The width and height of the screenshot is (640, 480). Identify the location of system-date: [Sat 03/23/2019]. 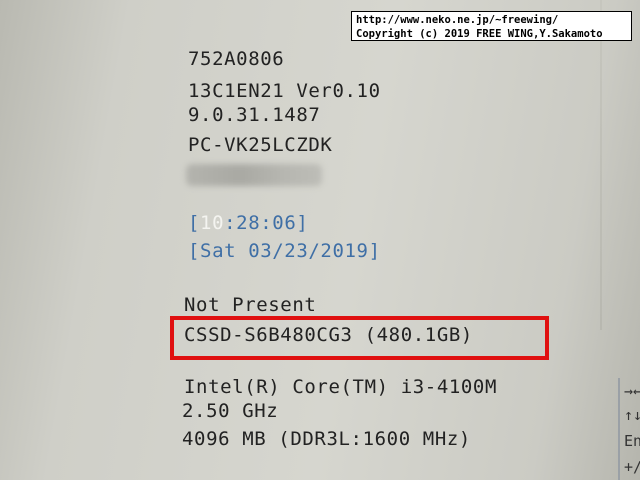
(284, 251).